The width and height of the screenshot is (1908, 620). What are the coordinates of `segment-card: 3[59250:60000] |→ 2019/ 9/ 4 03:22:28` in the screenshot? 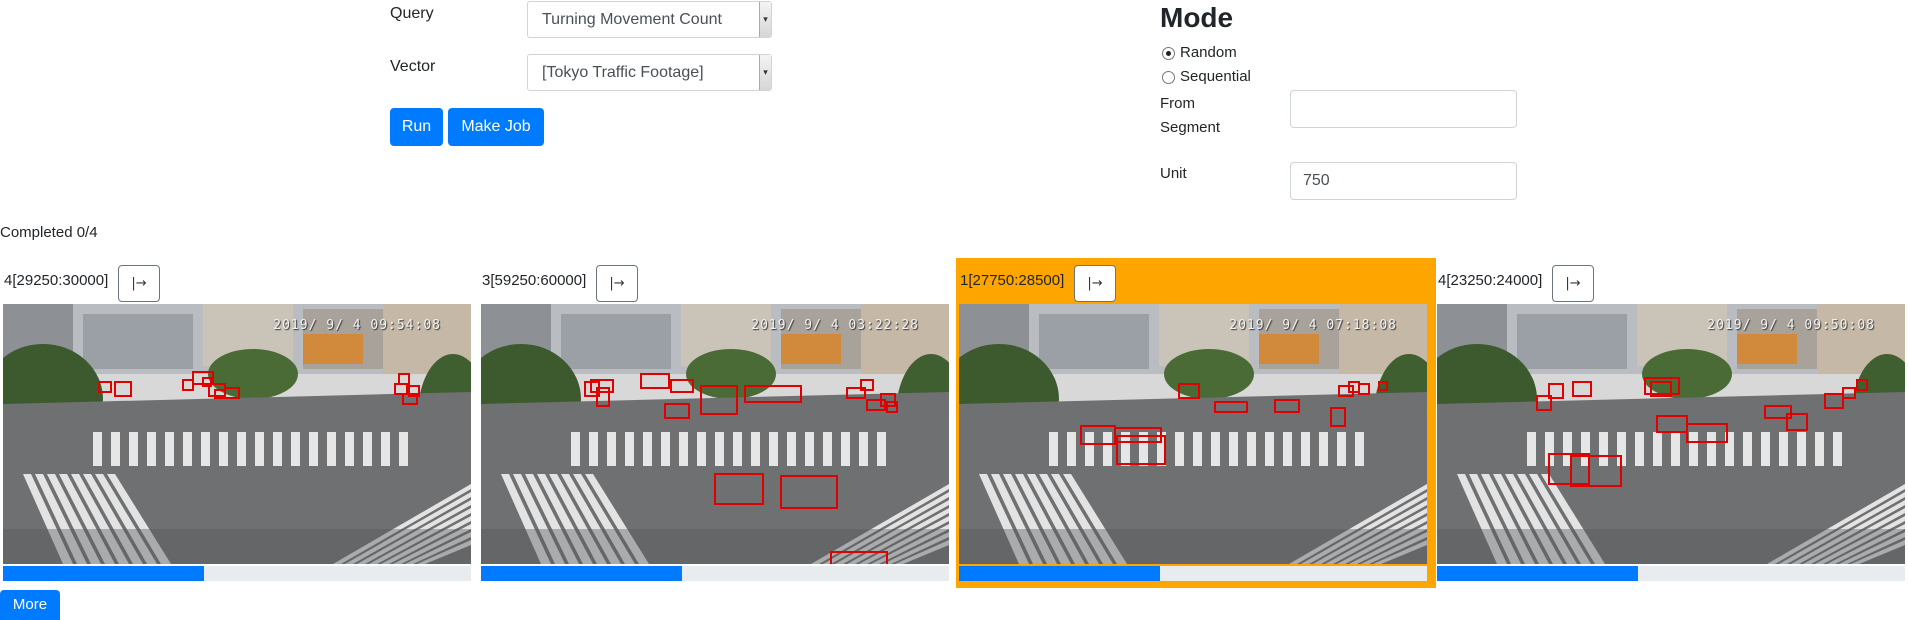 It's located at (718, 423).